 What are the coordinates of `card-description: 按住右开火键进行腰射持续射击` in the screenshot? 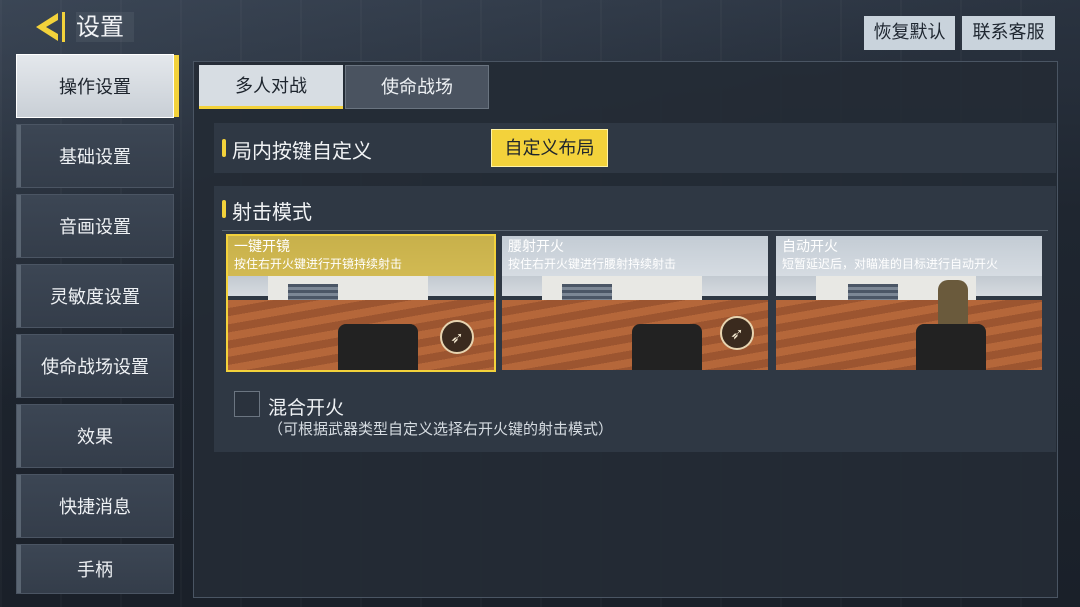 It's located at (592, 264).